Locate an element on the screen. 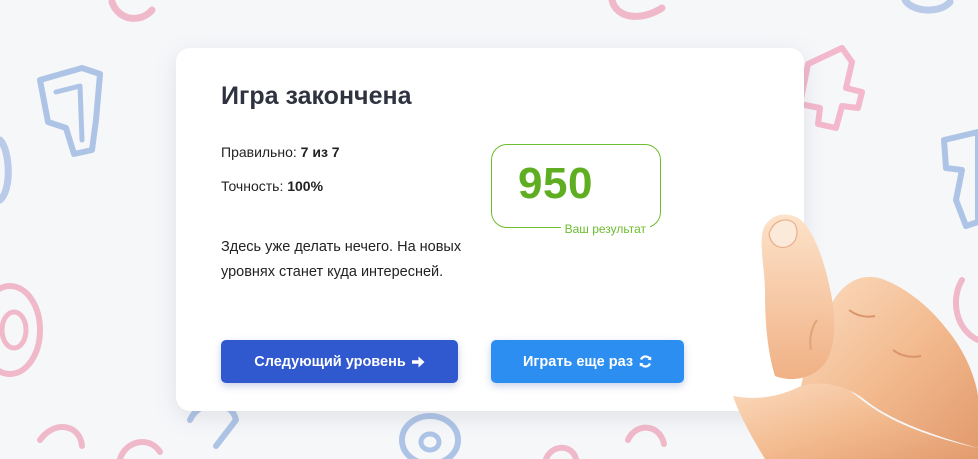 The height and width of the screenshot is (459, 978). score-value: 950 is located at coordinates (555, 183).